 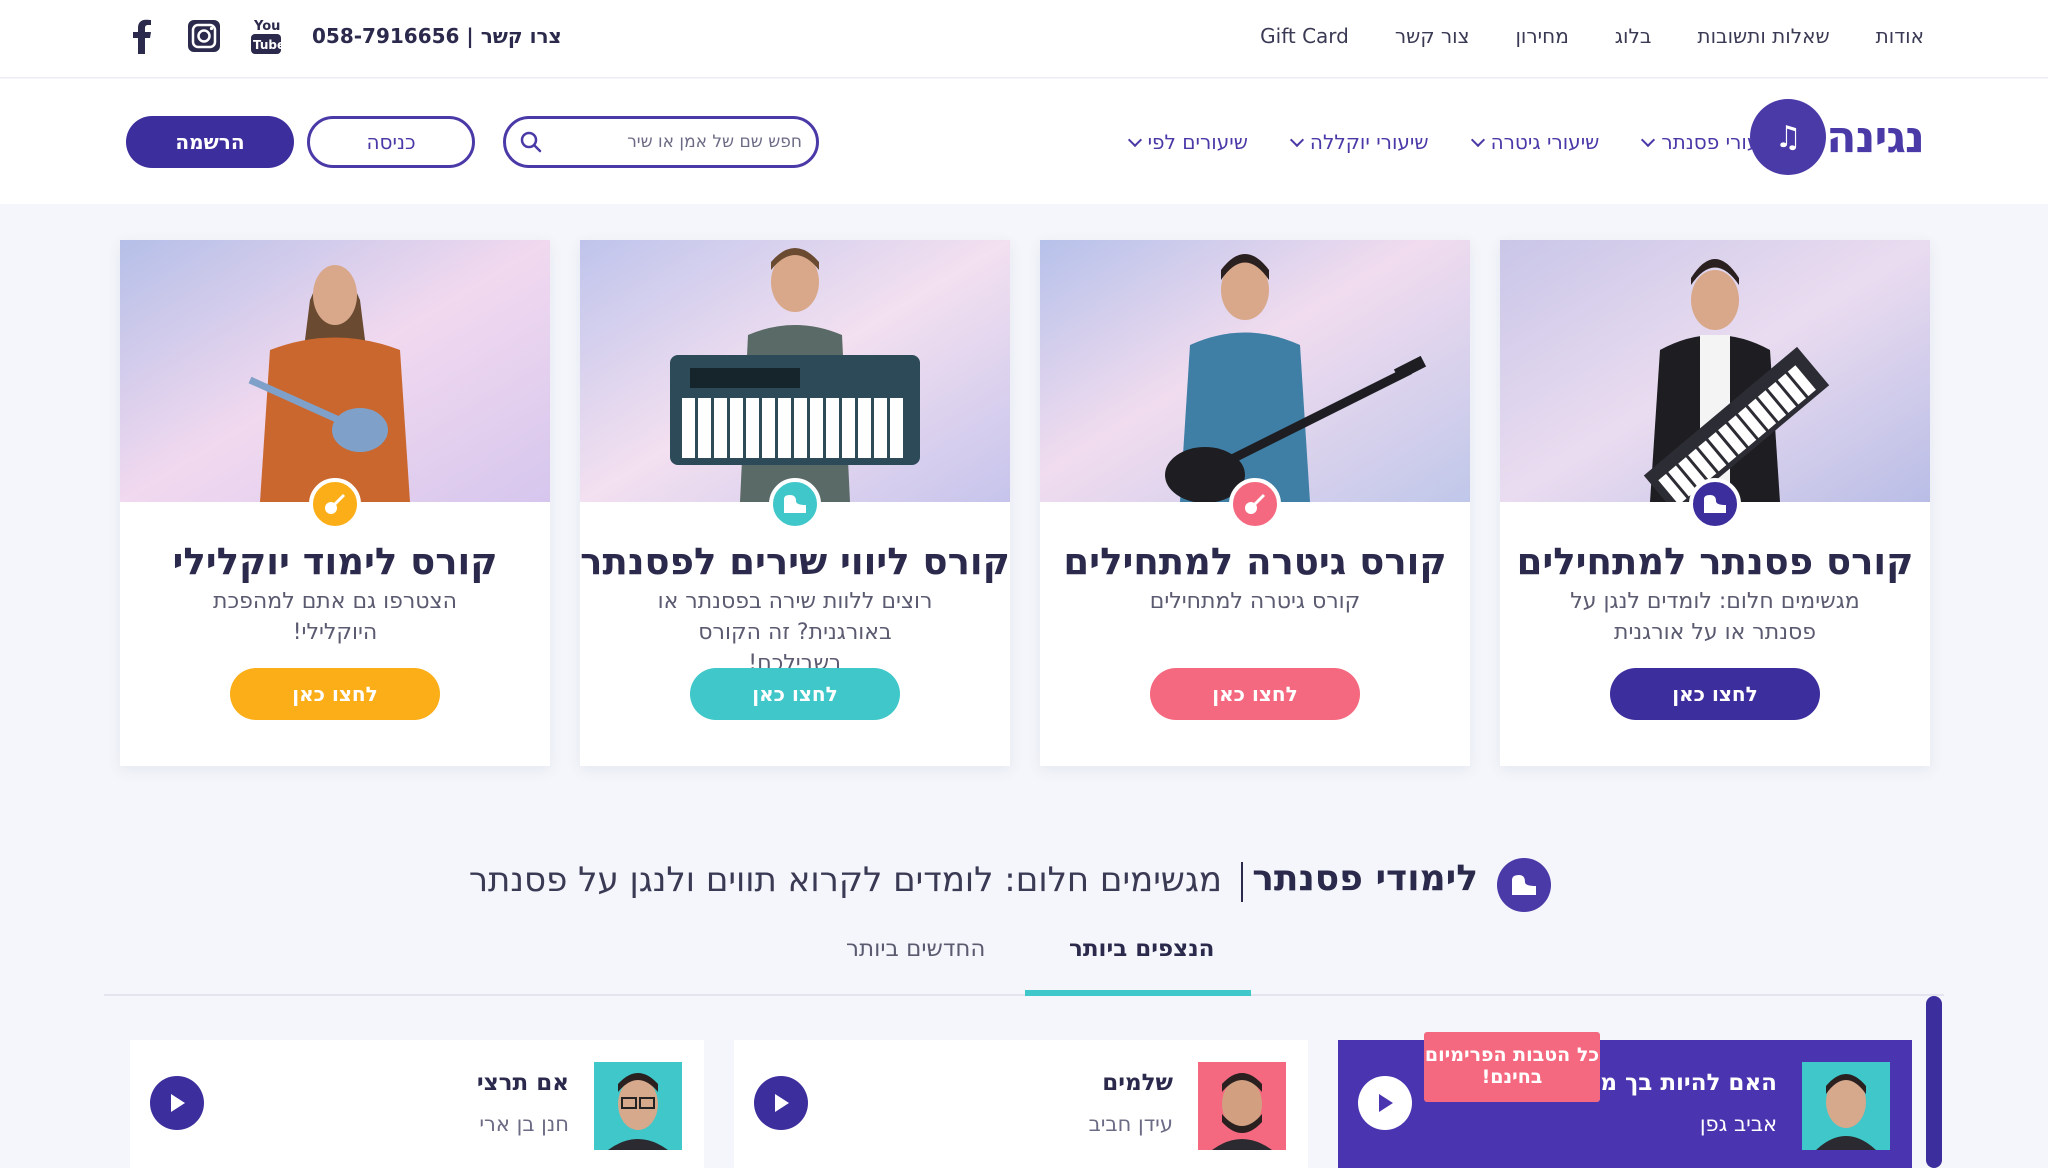 I want to click on active-tab-indicator, so click(x=1138, y=993).